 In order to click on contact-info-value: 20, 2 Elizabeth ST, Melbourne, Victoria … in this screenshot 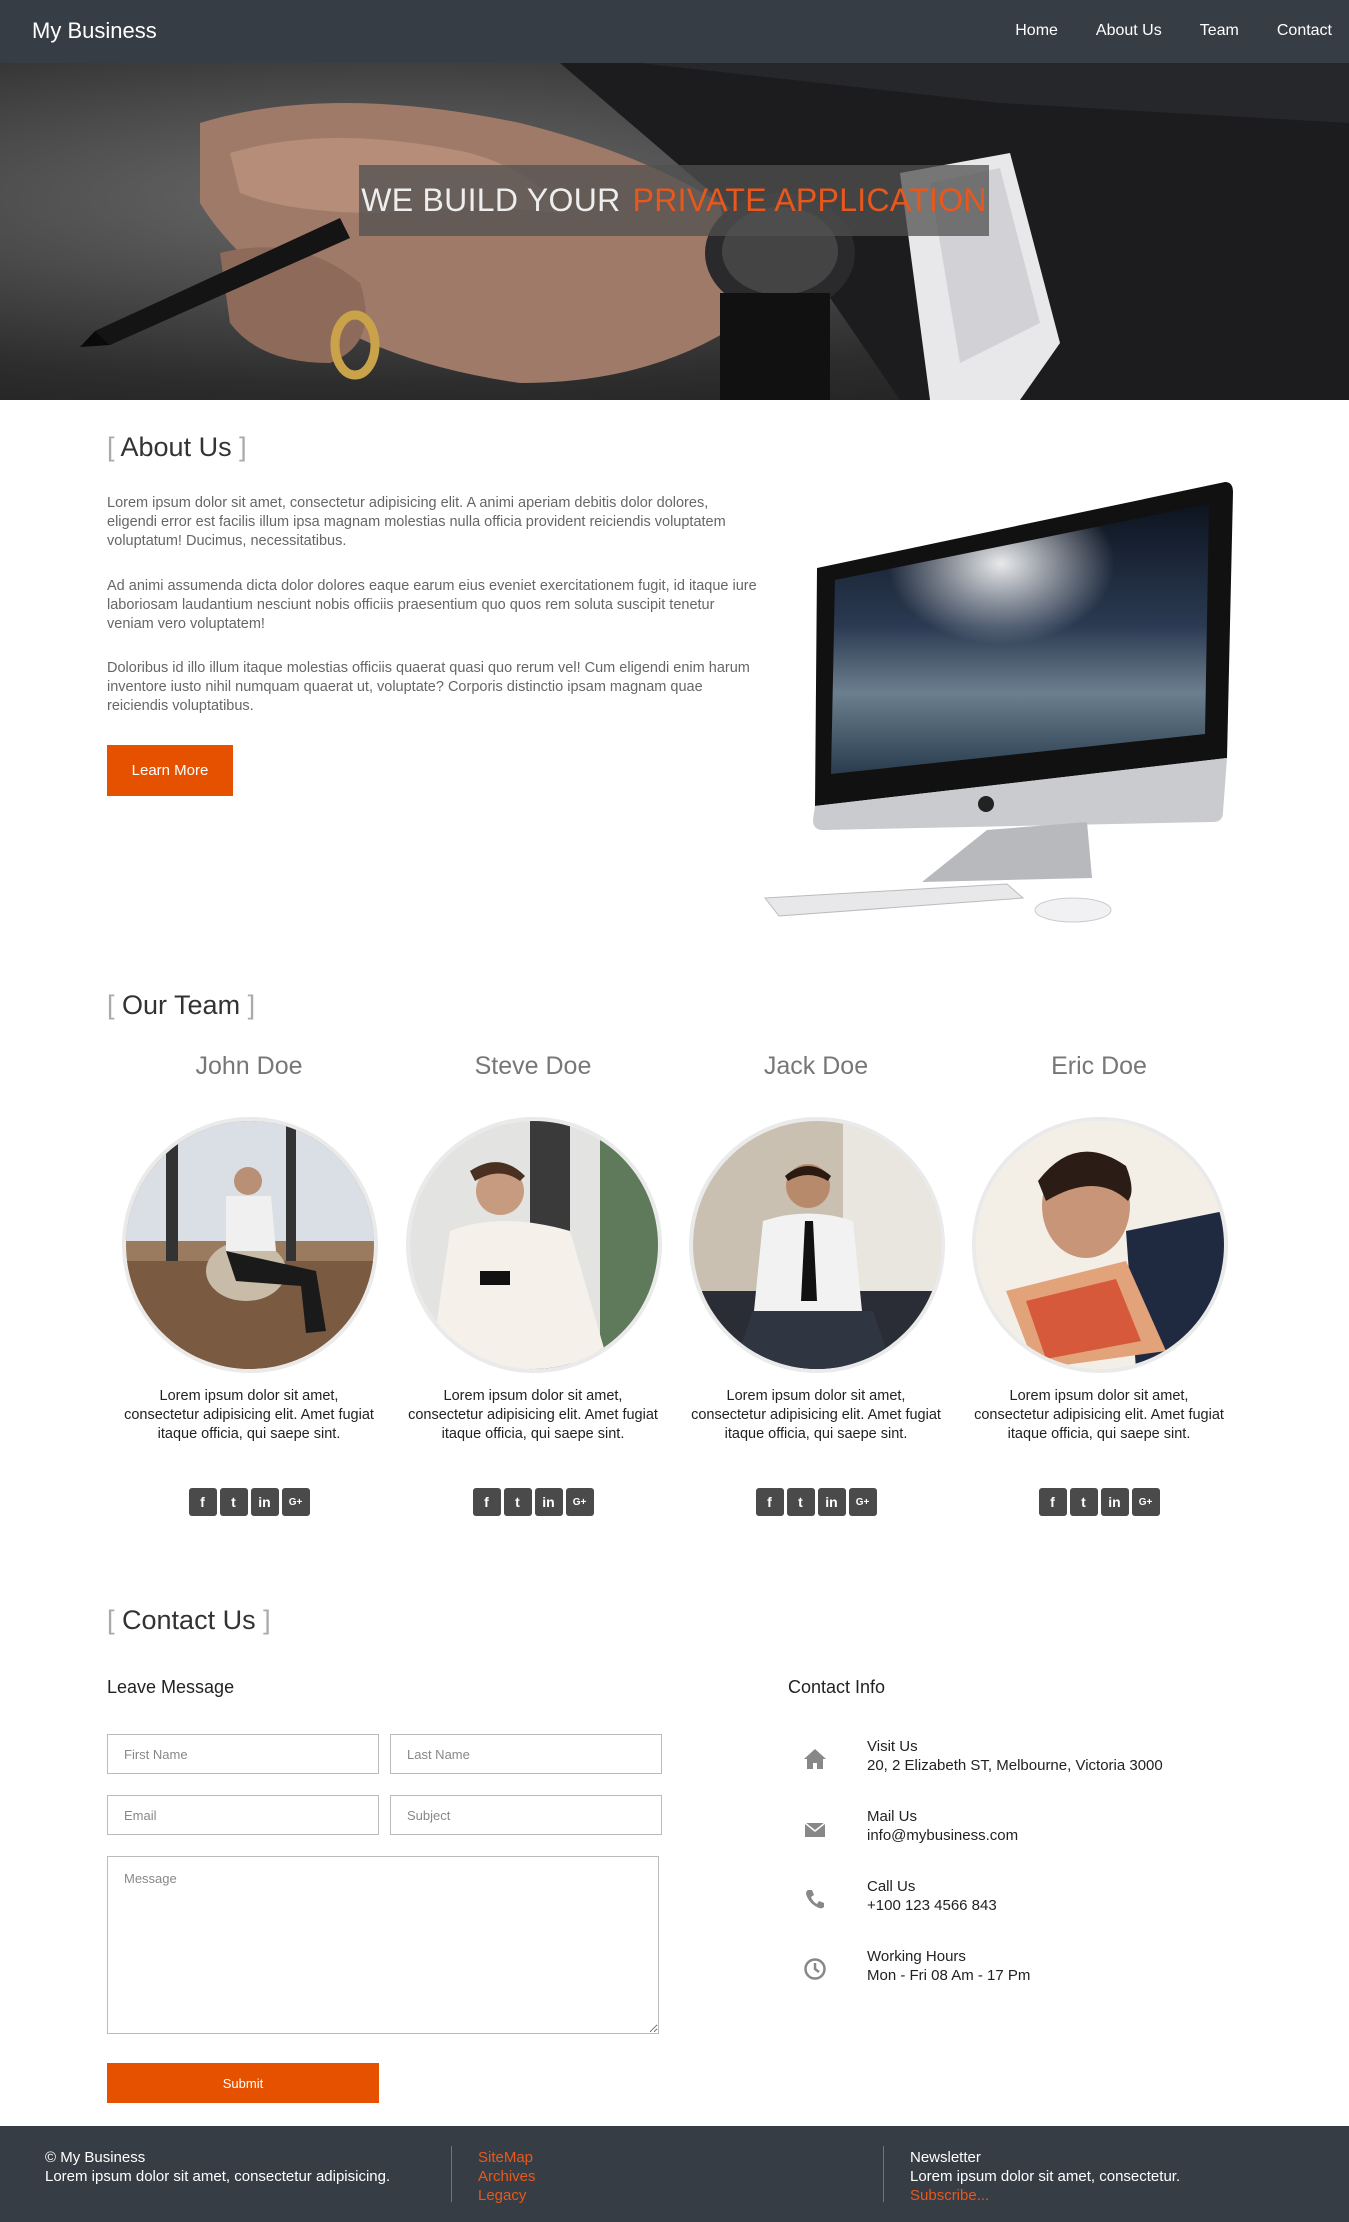, I will do `click(1015, 1765)`.